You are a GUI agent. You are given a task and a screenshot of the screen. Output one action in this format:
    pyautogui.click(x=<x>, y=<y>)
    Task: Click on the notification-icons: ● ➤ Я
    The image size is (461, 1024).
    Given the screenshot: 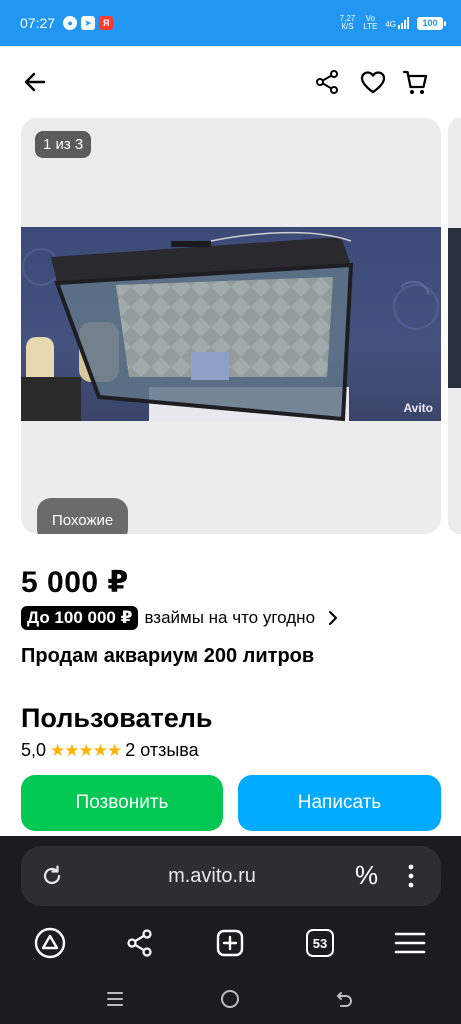 What is the action you would take?
    pyautogui.click(x=88, y=23)
    